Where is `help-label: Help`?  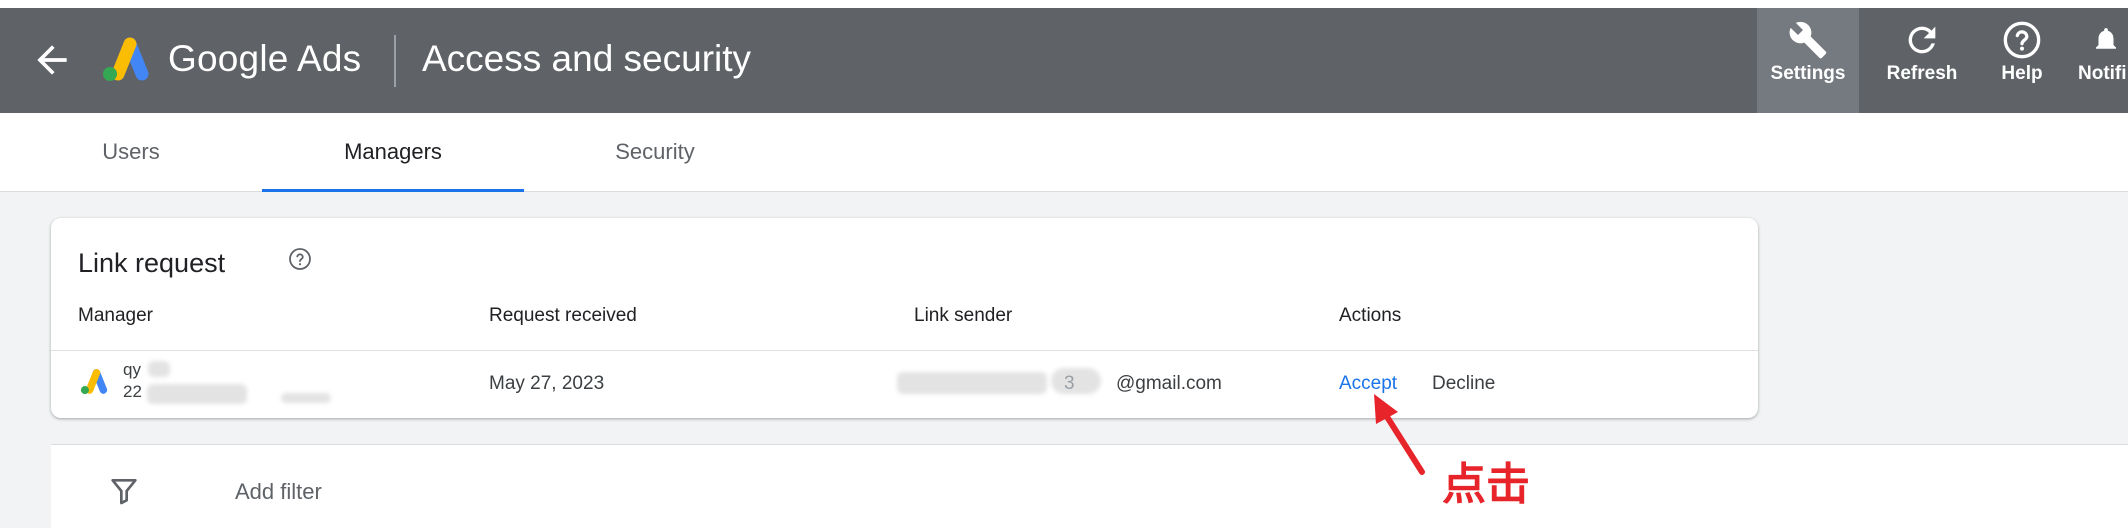
help-label: Help is located at coordinates (2022, 73).